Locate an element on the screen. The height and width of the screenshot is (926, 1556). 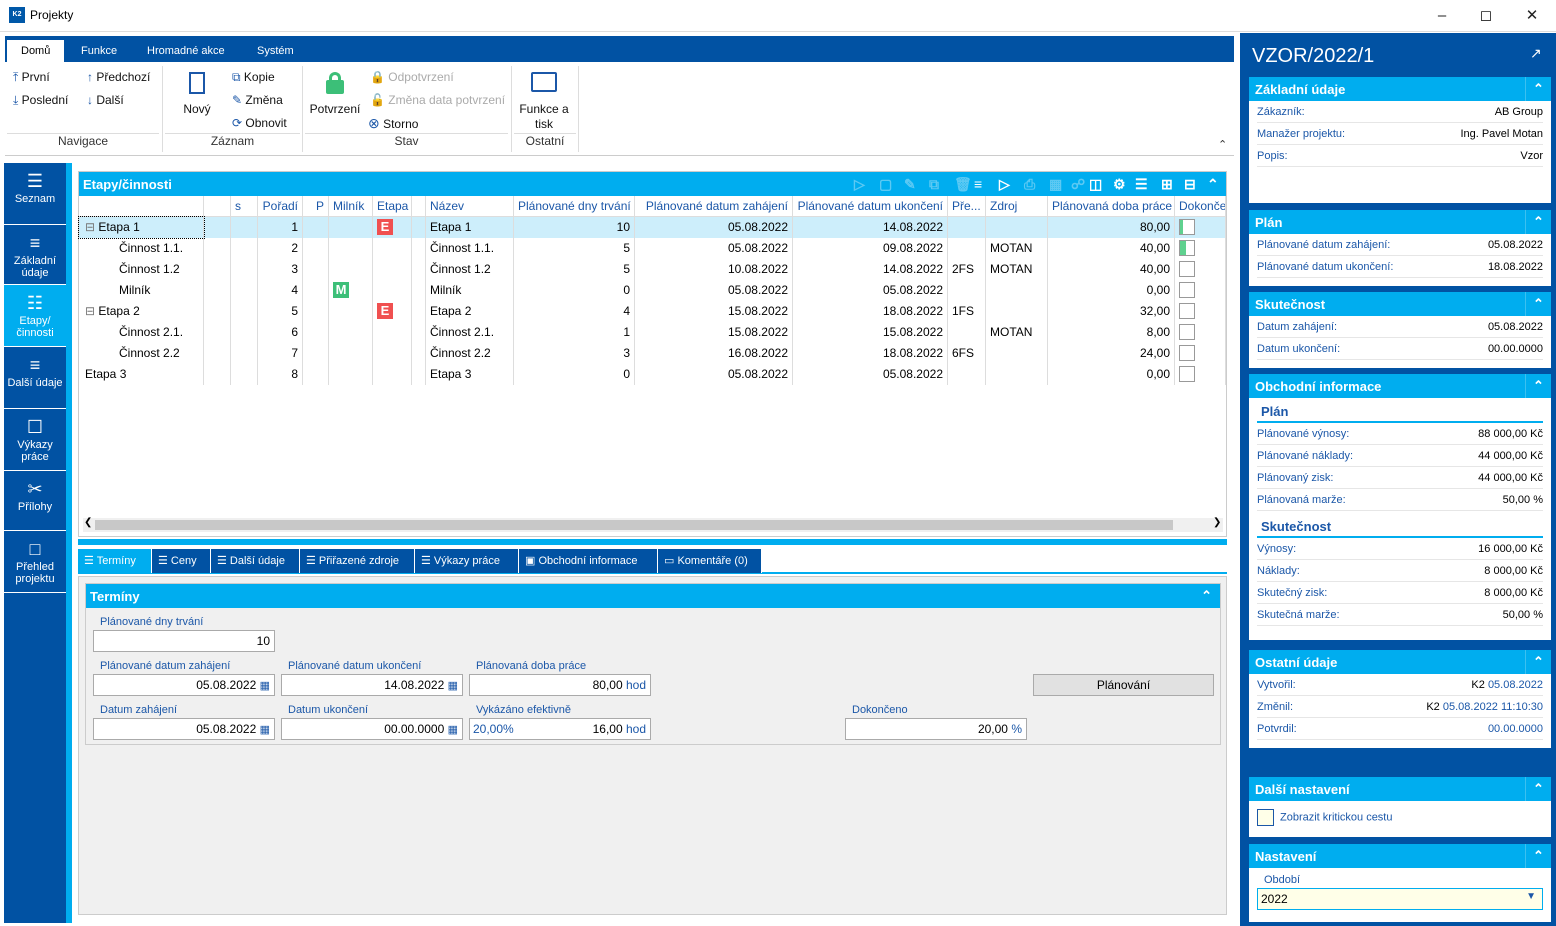
delete-icon: 🗑 is located at coordinates (963, 184).